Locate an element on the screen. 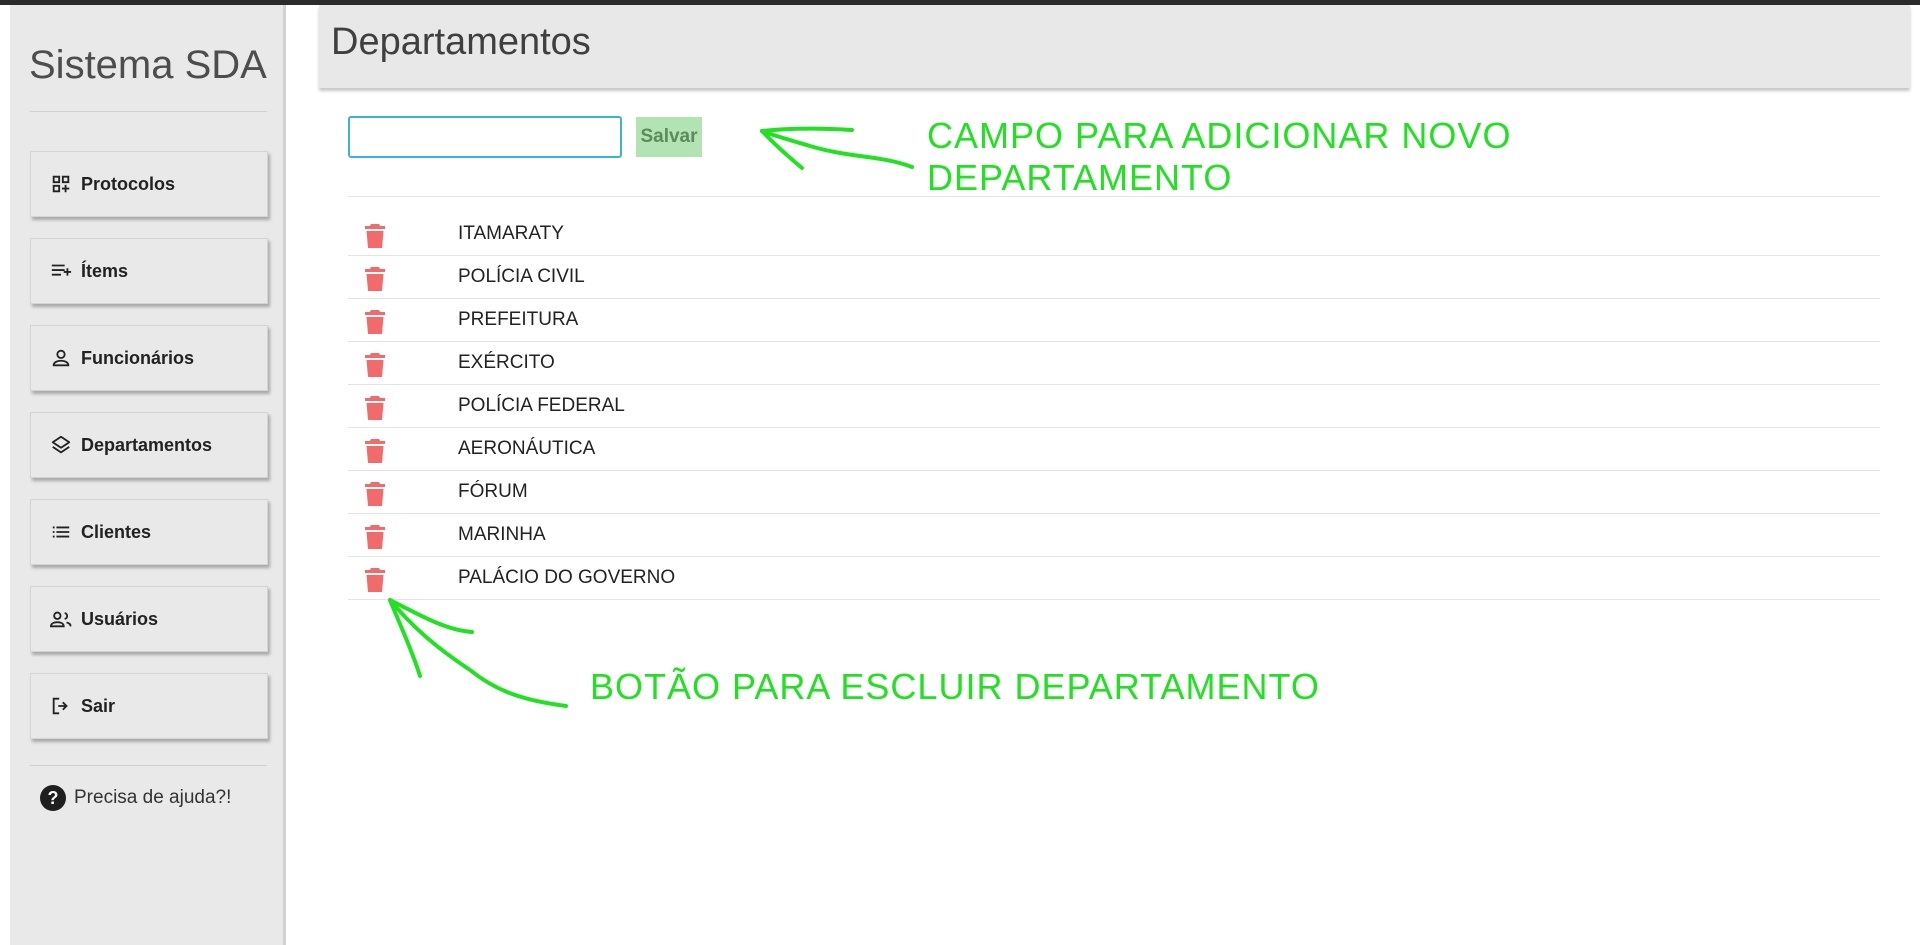 Image resolution: width=1920 pixels, height=945 pixels. department-row: MARINHA is located at coordinates (1114, 535).